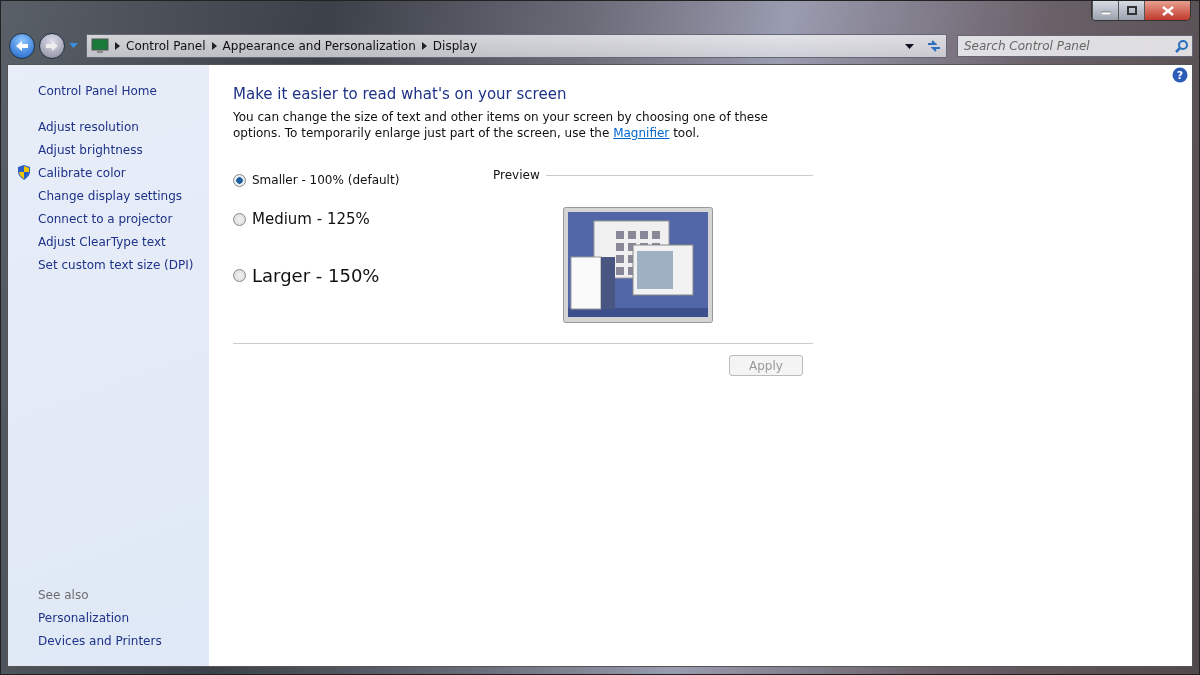 Image resolution: width=1200 pixels, height=675 pixels. Describe the element at coordinates (1068, 46) in the screenshot. I see `search-field: Search Control Panel` at that location.